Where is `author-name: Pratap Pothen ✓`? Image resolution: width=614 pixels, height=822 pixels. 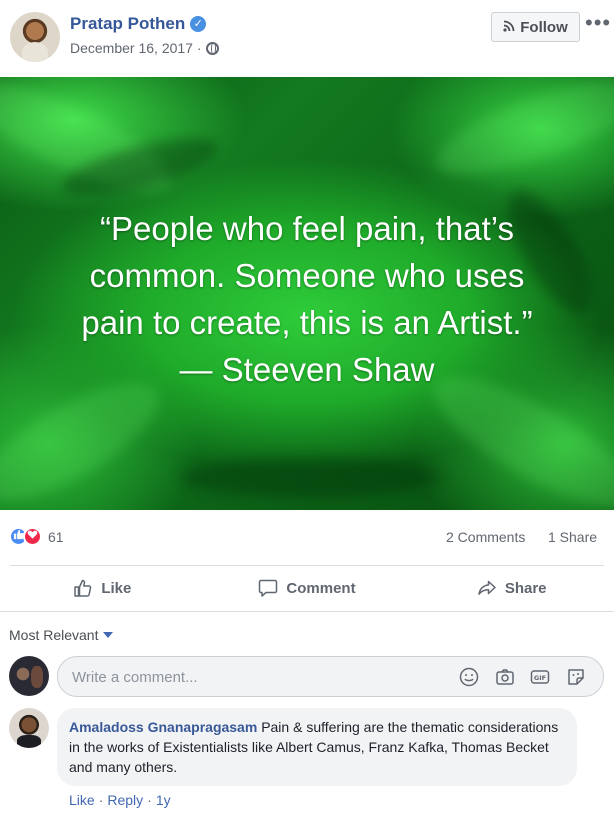 author-name: Pratap Pothen ✓ is located at coordinates (138, 24).